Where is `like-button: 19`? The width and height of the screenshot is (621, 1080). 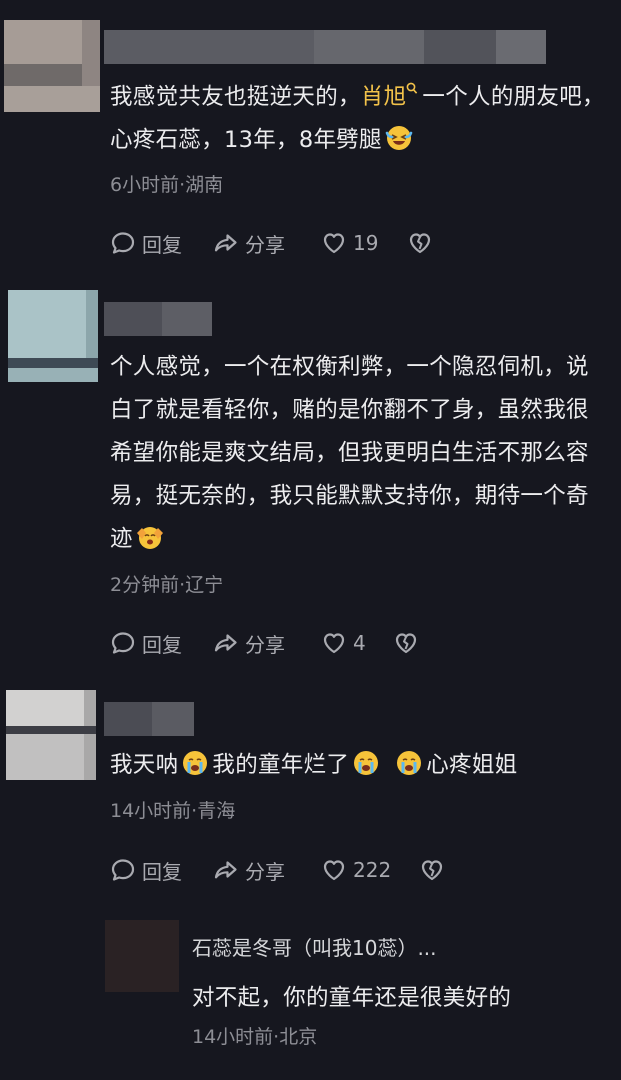 like-button: 19 is located at coordinates (364, 243).